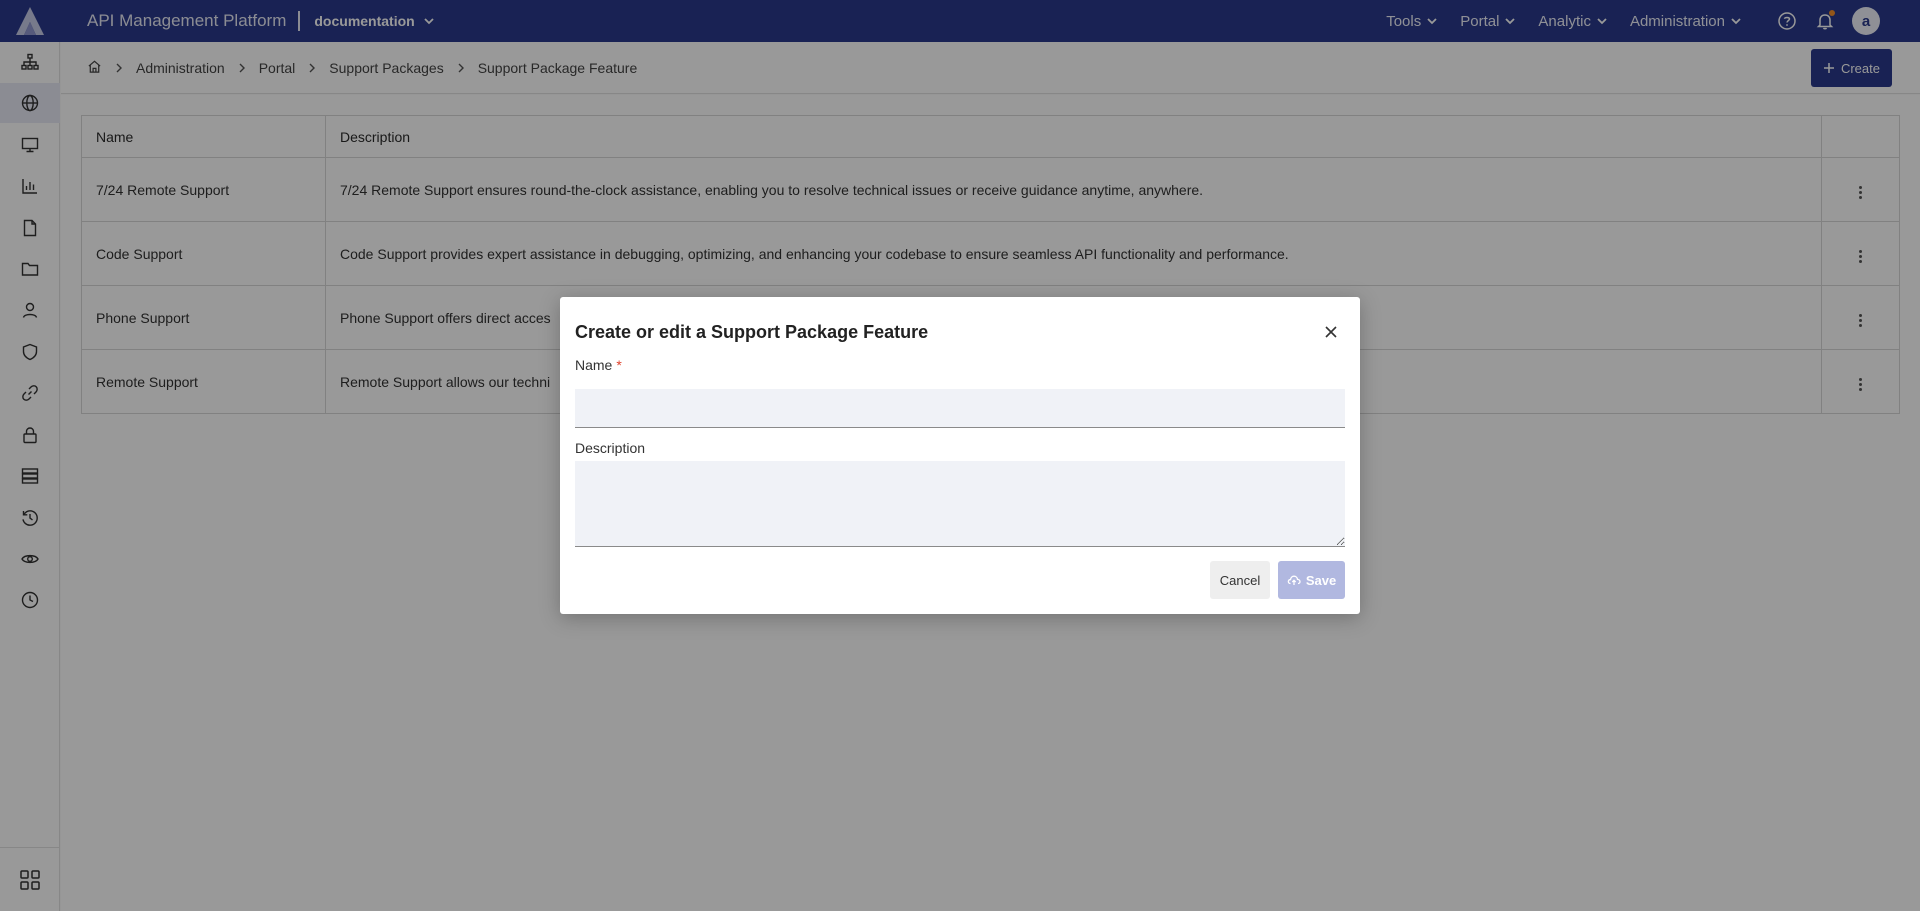 The image size is (1920, 911). I want to click on save-button-label: Save, so click(1321, 580).